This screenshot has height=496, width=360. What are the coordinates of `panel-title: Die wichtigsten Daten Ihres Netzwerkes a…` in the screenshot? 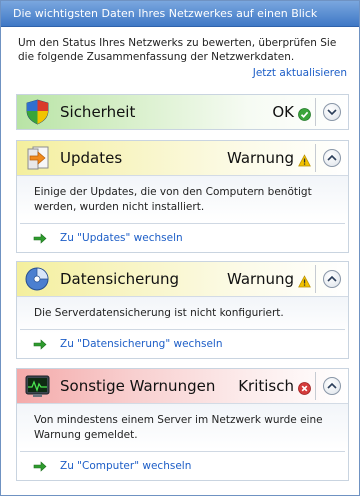 It's located at (180, 14).